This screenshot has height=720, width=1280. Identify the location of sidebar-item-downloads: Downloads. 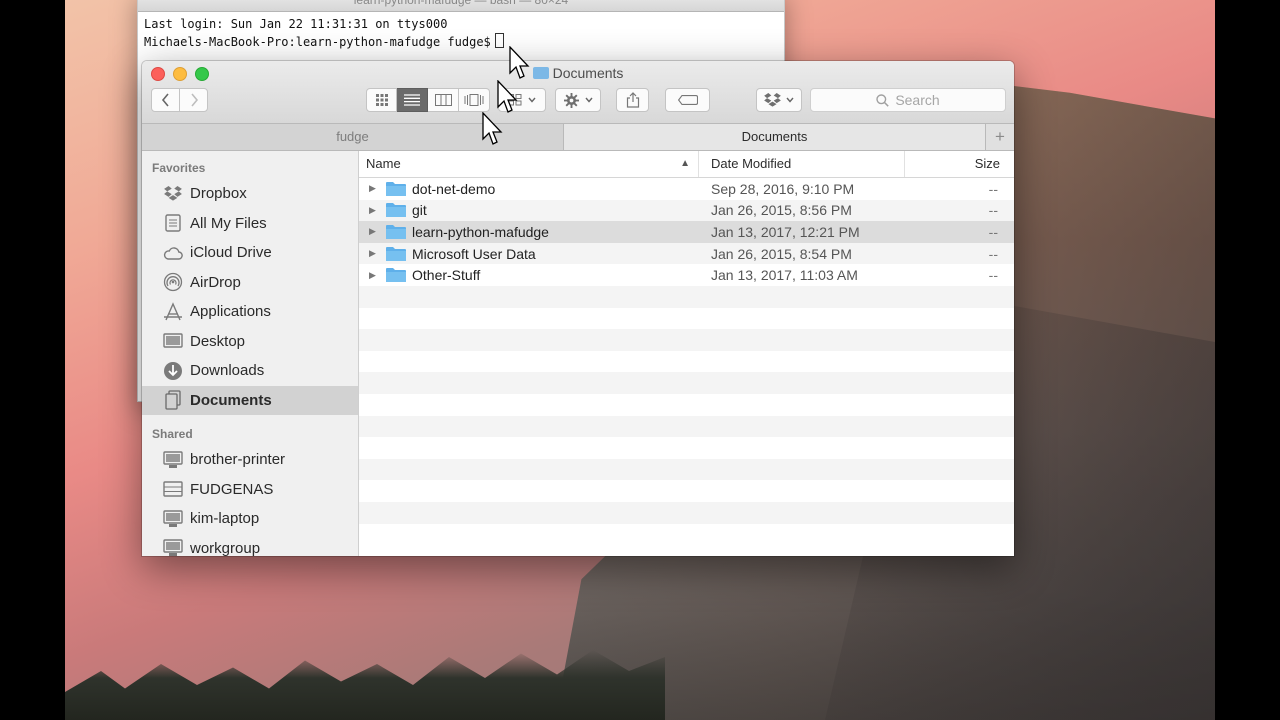
(250, 371).